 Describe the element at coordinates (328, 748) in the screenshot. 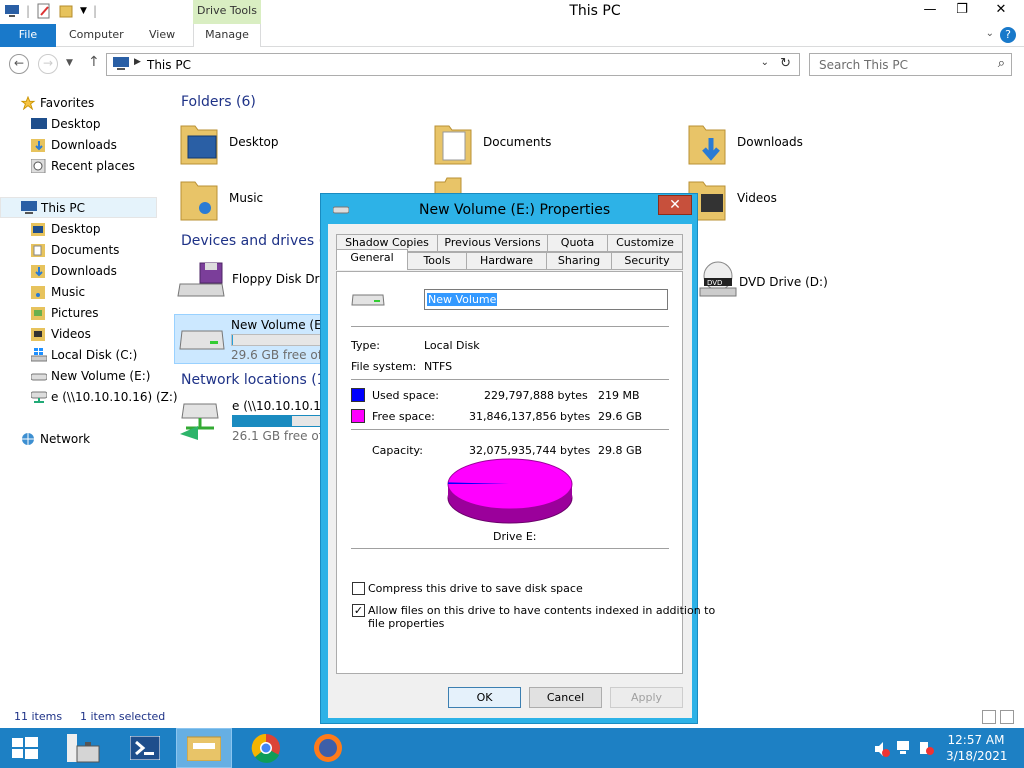

I see `taskbar-firefox` at that location.